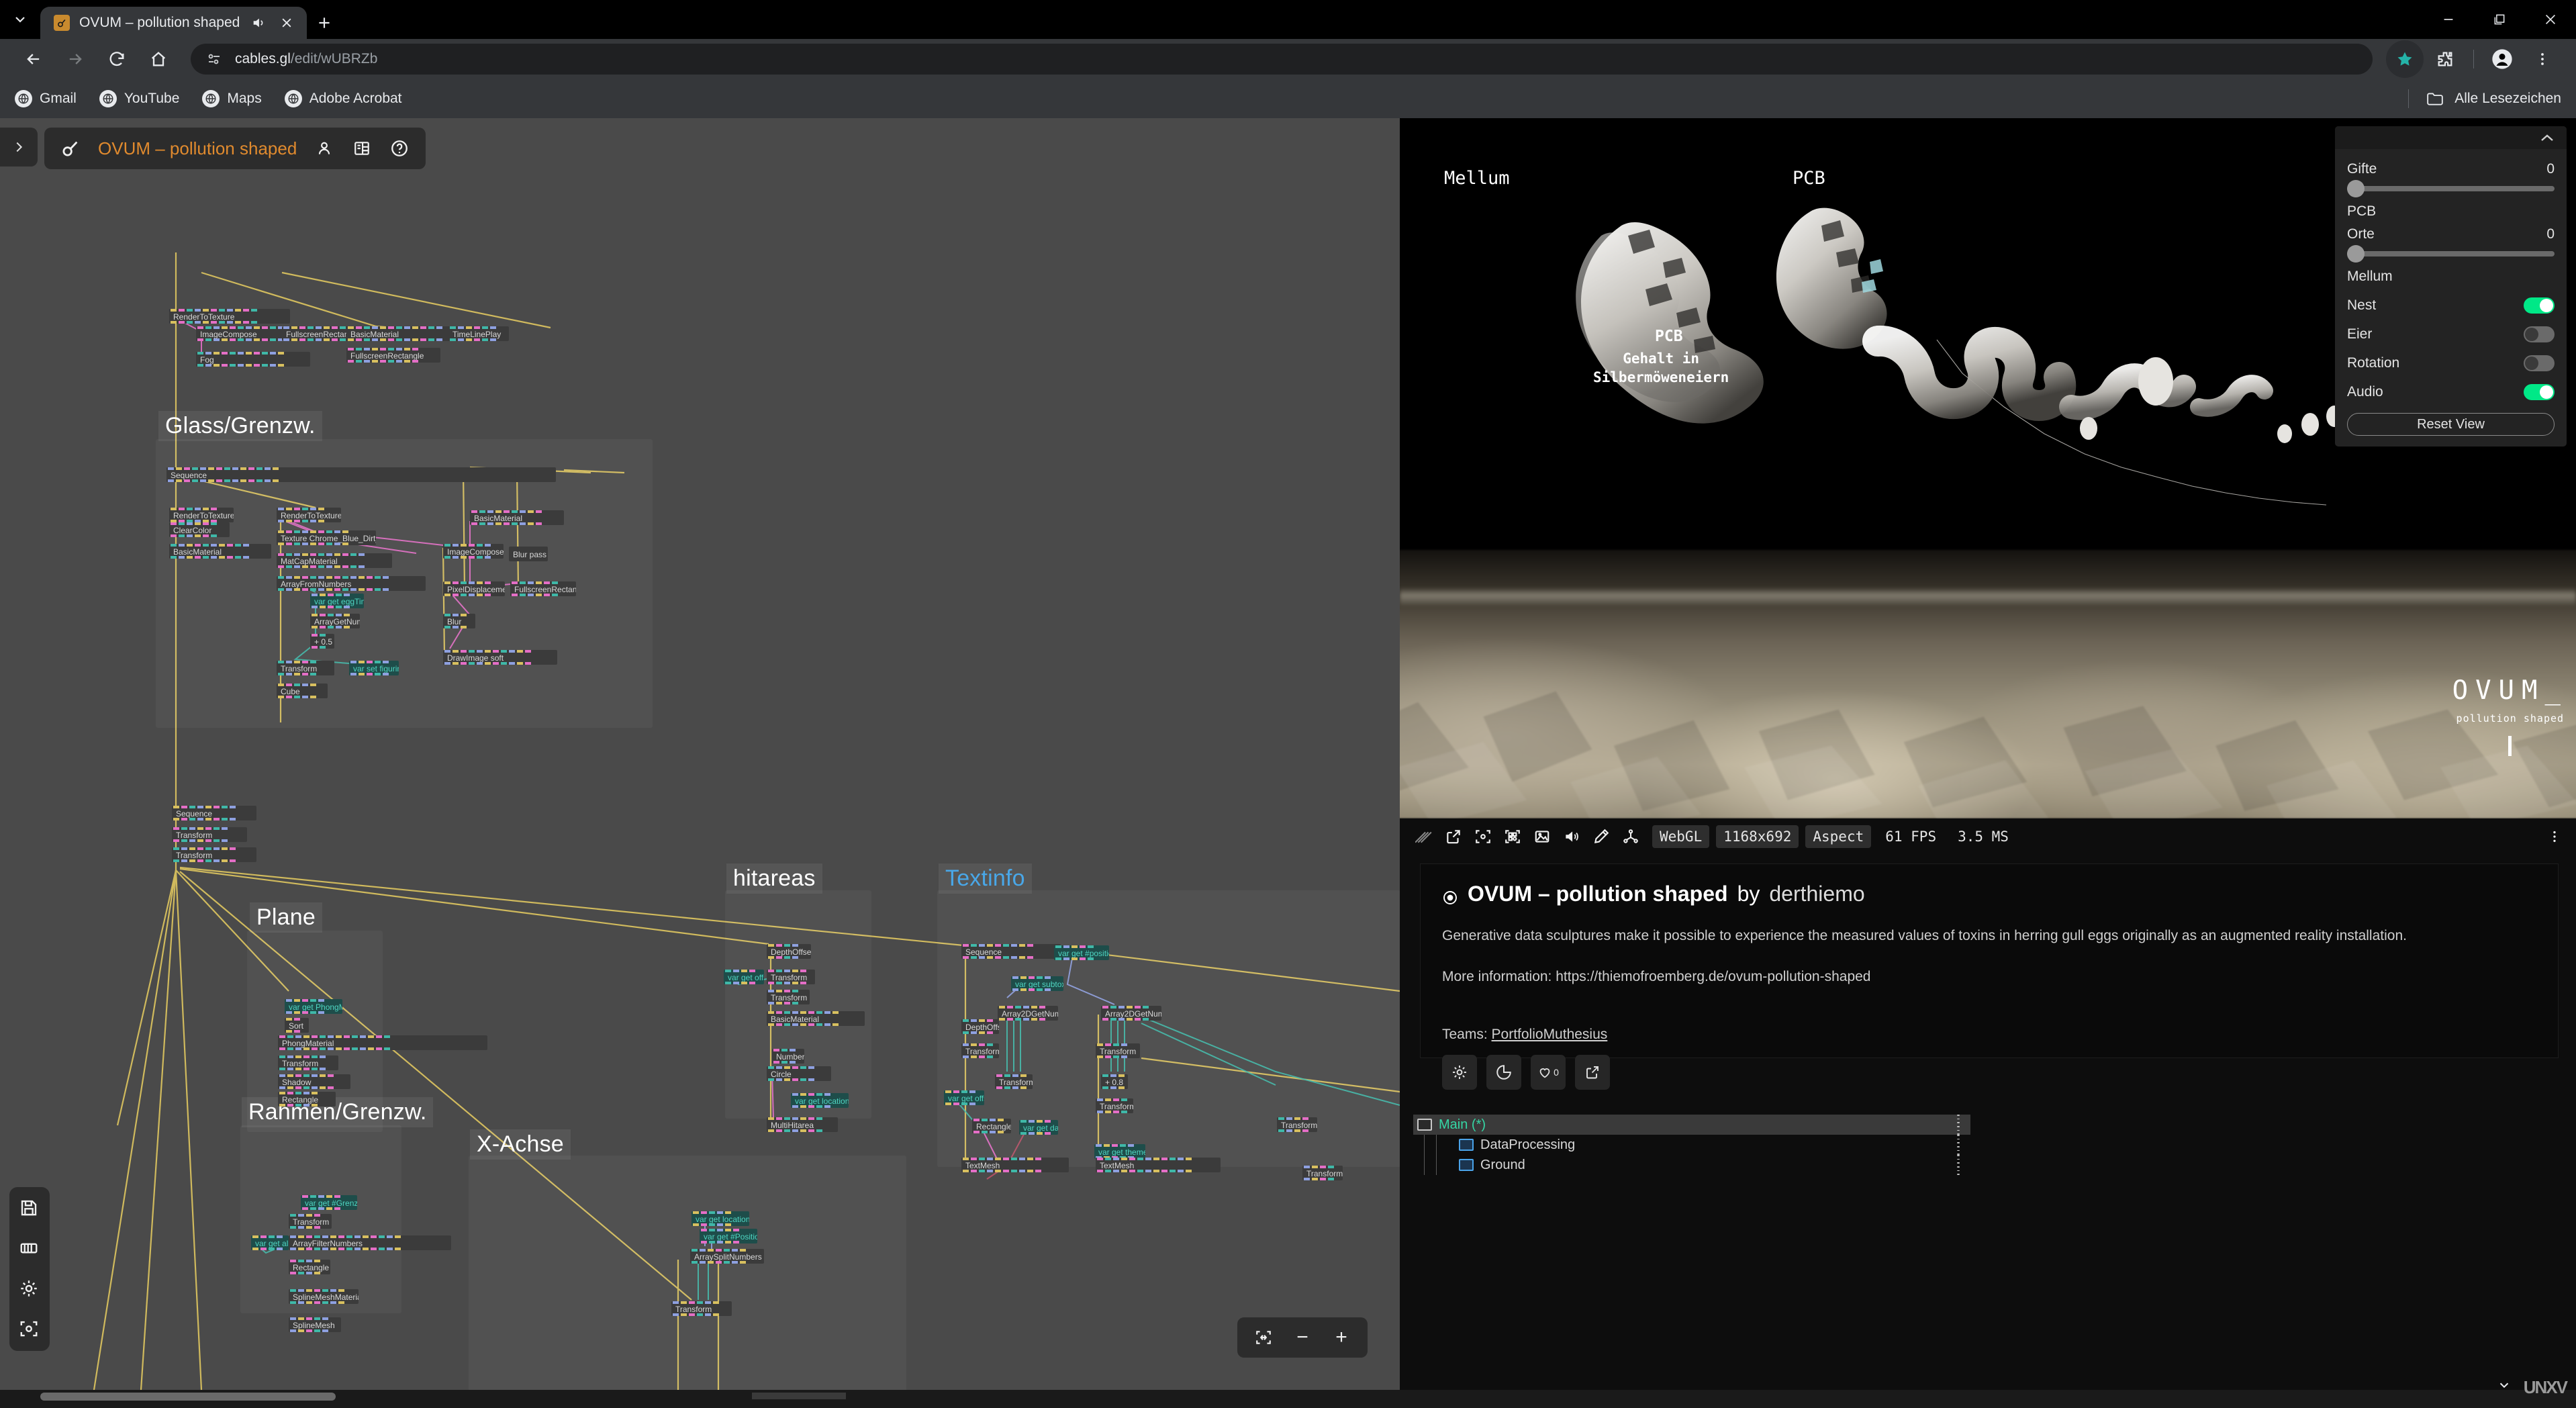  I want to click on patch-op: MatCapMaterial, so click(334, 560).